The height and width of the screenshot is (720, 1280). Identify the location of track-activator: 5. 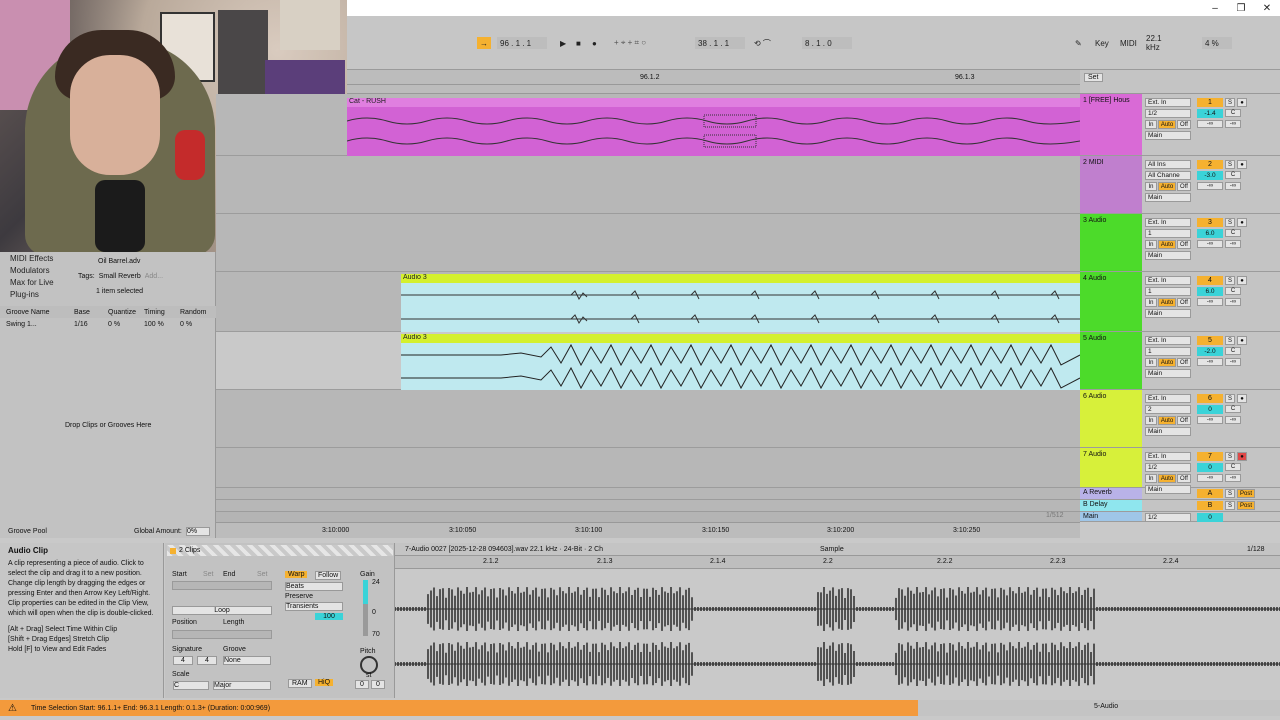
(1210, 340).